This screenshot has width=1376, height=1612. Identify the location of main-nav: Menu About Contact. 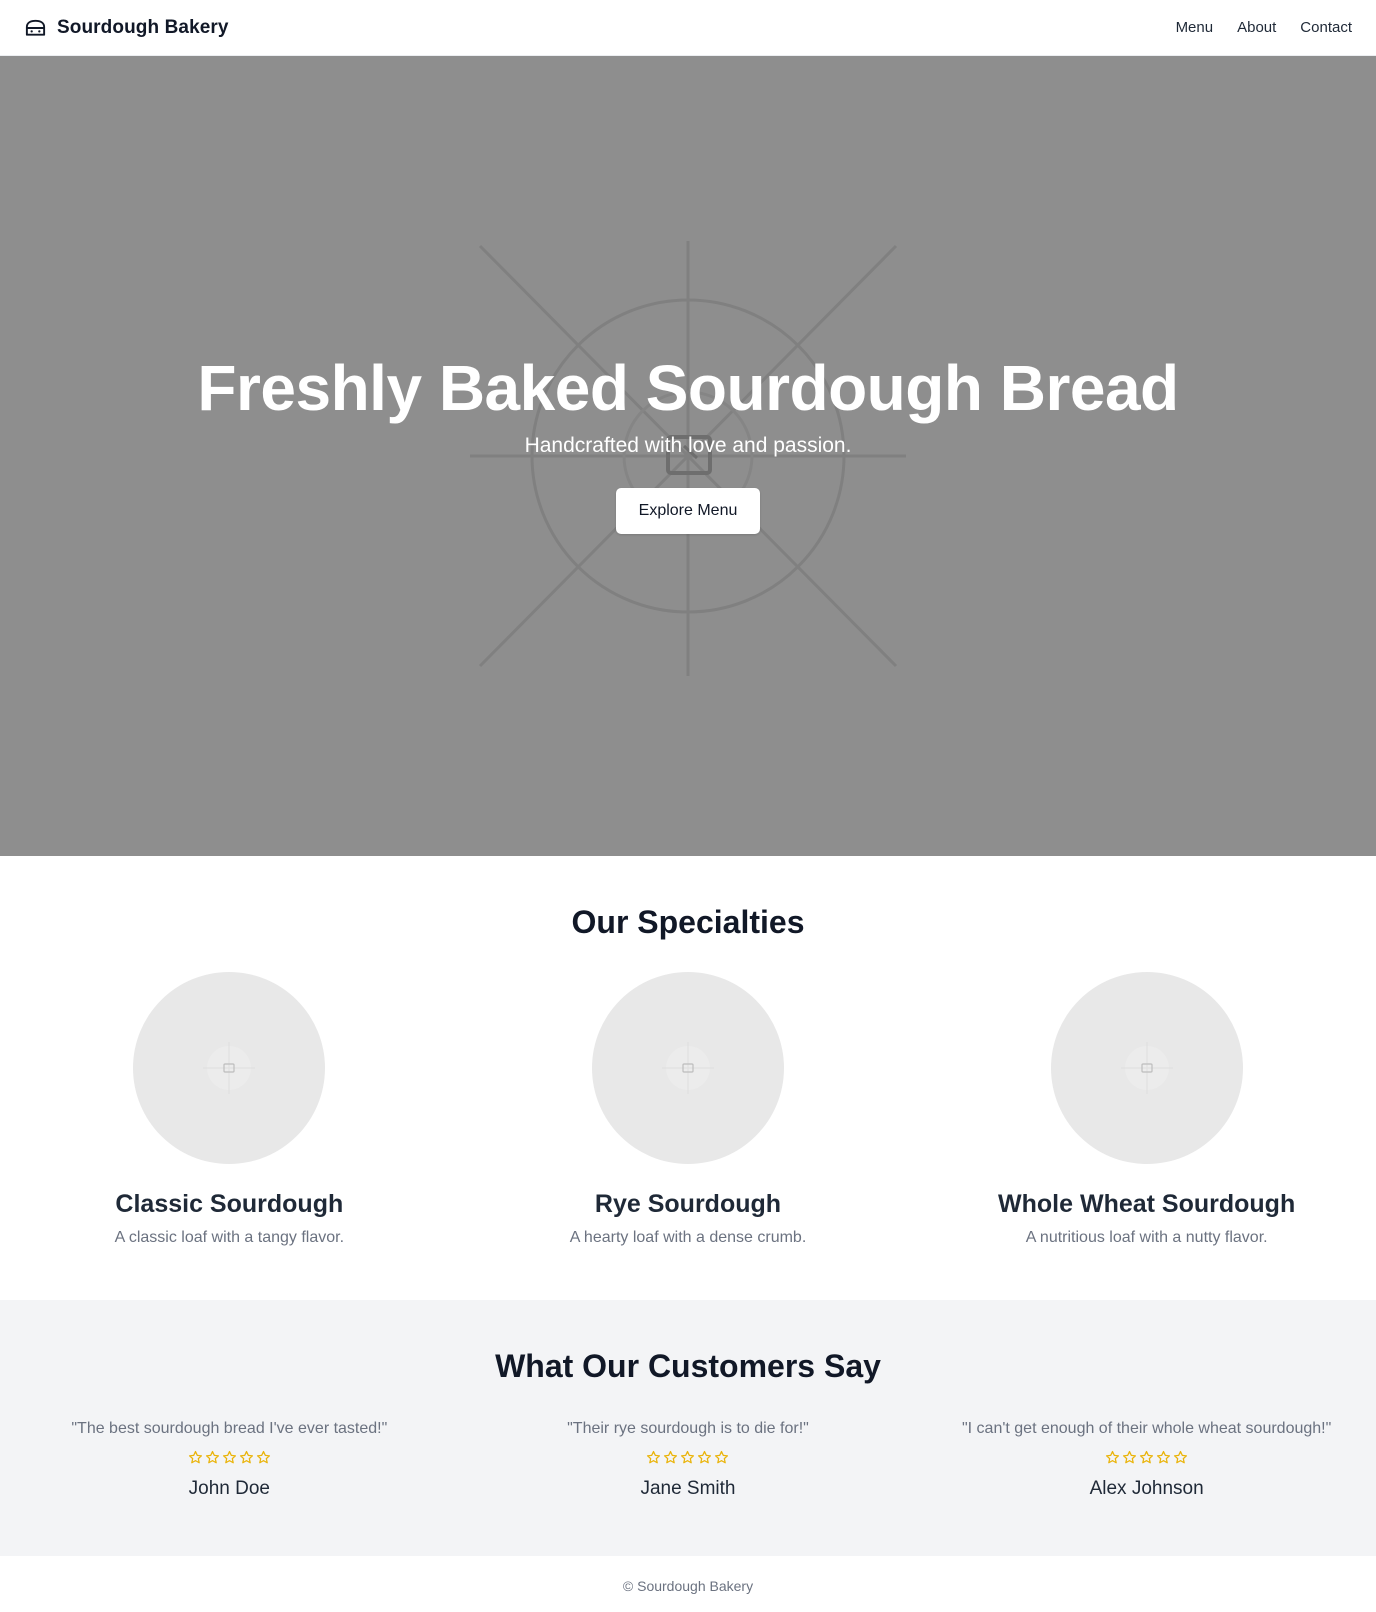
(1264, 27).